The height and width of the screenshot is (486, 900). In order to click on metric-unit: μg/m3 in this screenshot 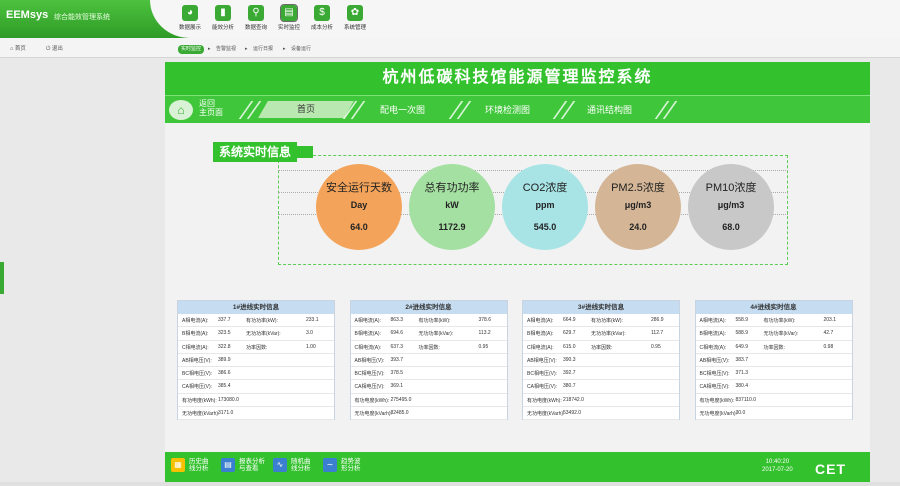, I will do `click(638, 205)`.